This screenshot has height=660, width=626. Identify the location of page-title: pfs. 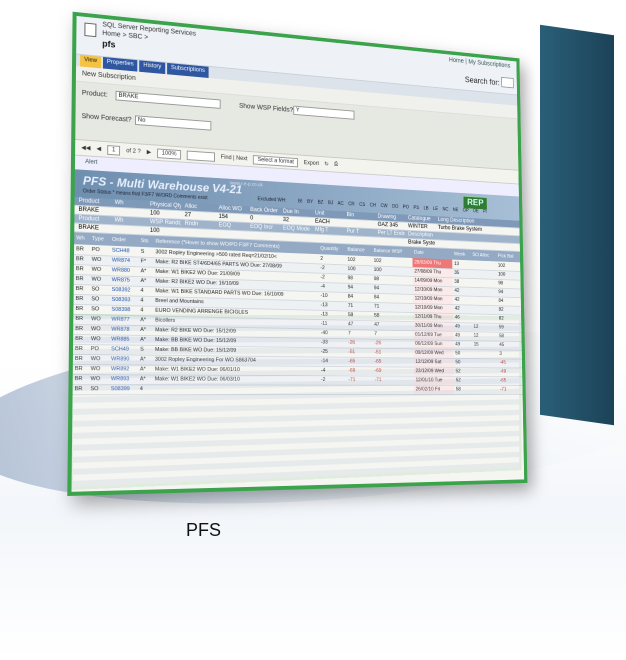
(109, 44).